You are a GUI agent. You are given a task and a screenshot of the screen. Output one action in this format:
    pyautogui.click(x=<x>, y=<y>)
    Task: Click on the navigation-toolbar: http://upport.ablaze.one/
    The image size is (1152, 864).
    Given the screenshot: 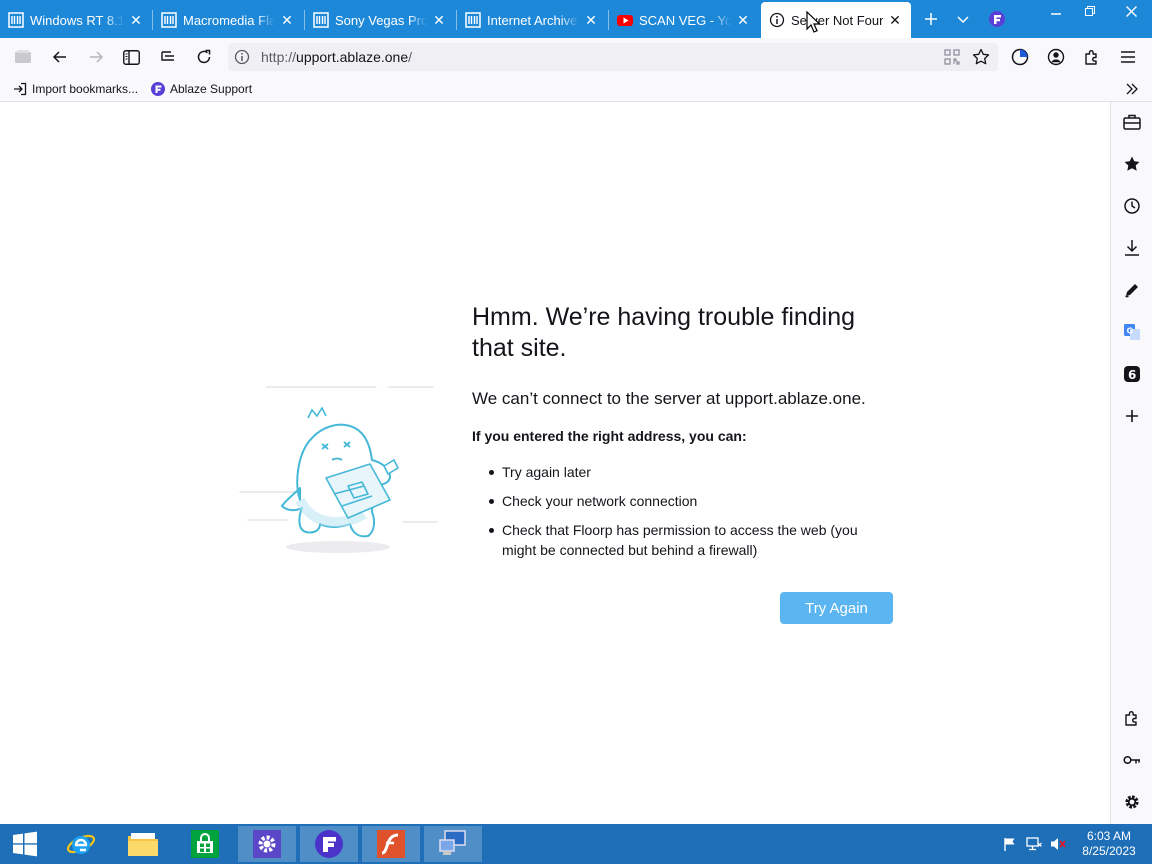 What is the action you would take?
    pyautogui.click(x=576, y=57)
    